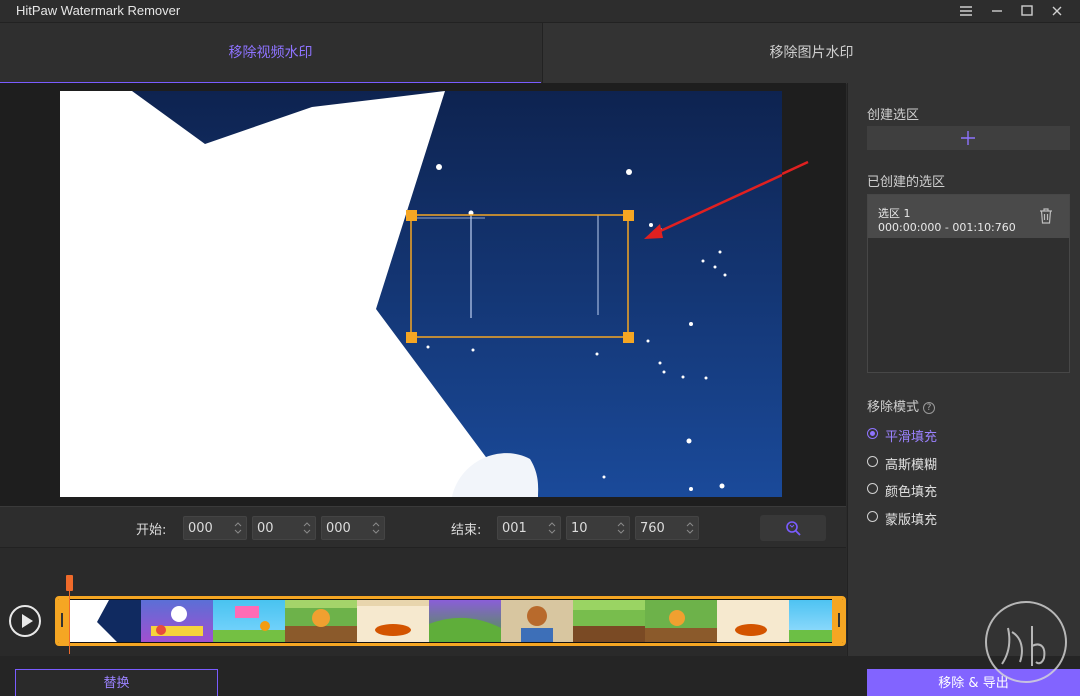 The image size is (1080, 696). What do you see at coordinates (837, 621) in the screenshot?
I see `trim-handle-right` at bounding box center [837, 621].